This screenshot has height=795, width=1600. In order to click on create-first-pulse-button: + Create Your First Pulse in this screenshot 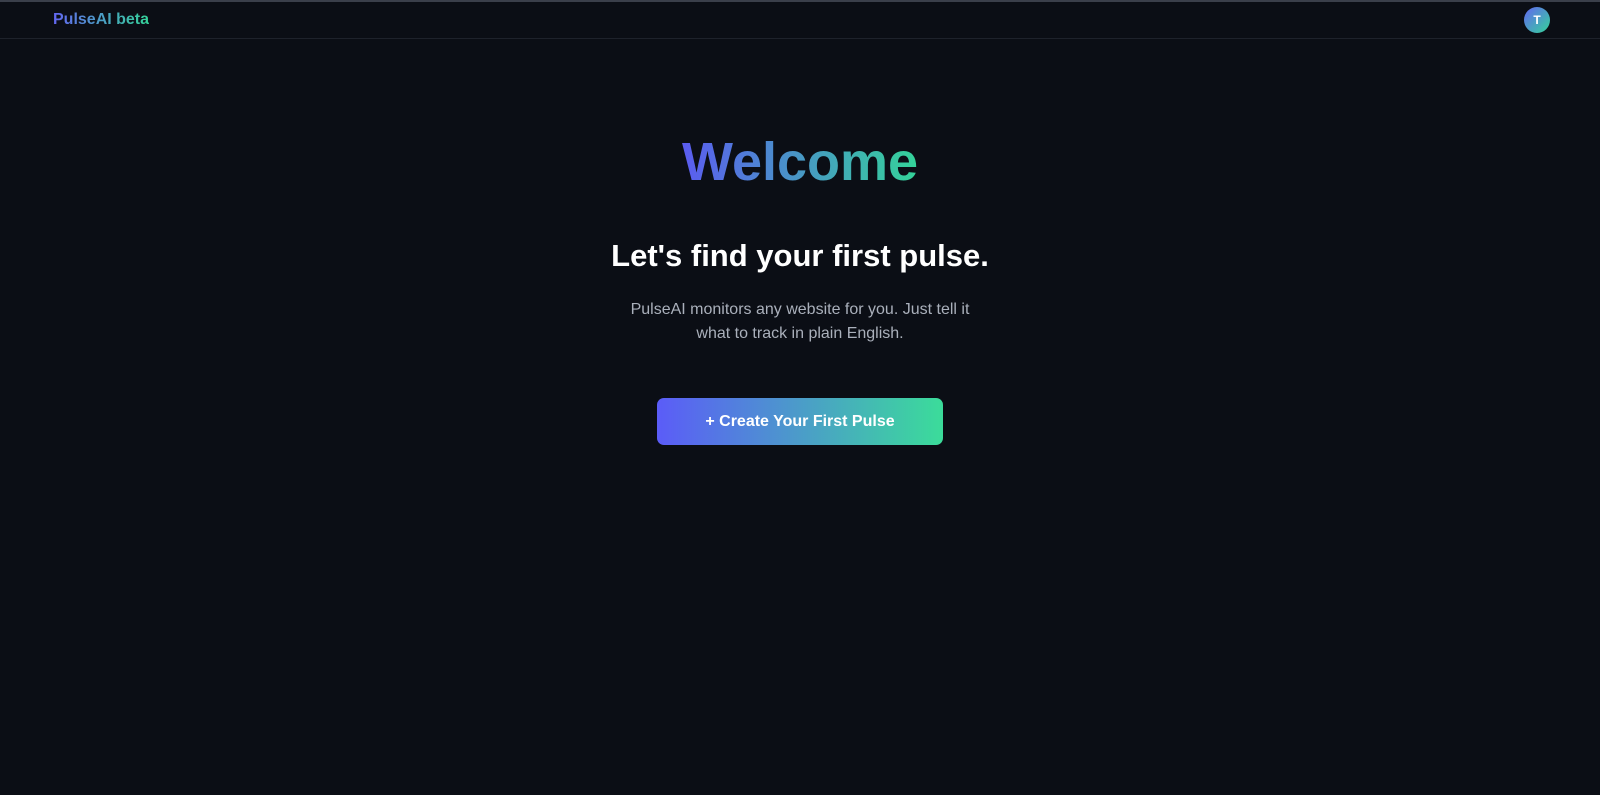, I will do `click(800, 421)`.